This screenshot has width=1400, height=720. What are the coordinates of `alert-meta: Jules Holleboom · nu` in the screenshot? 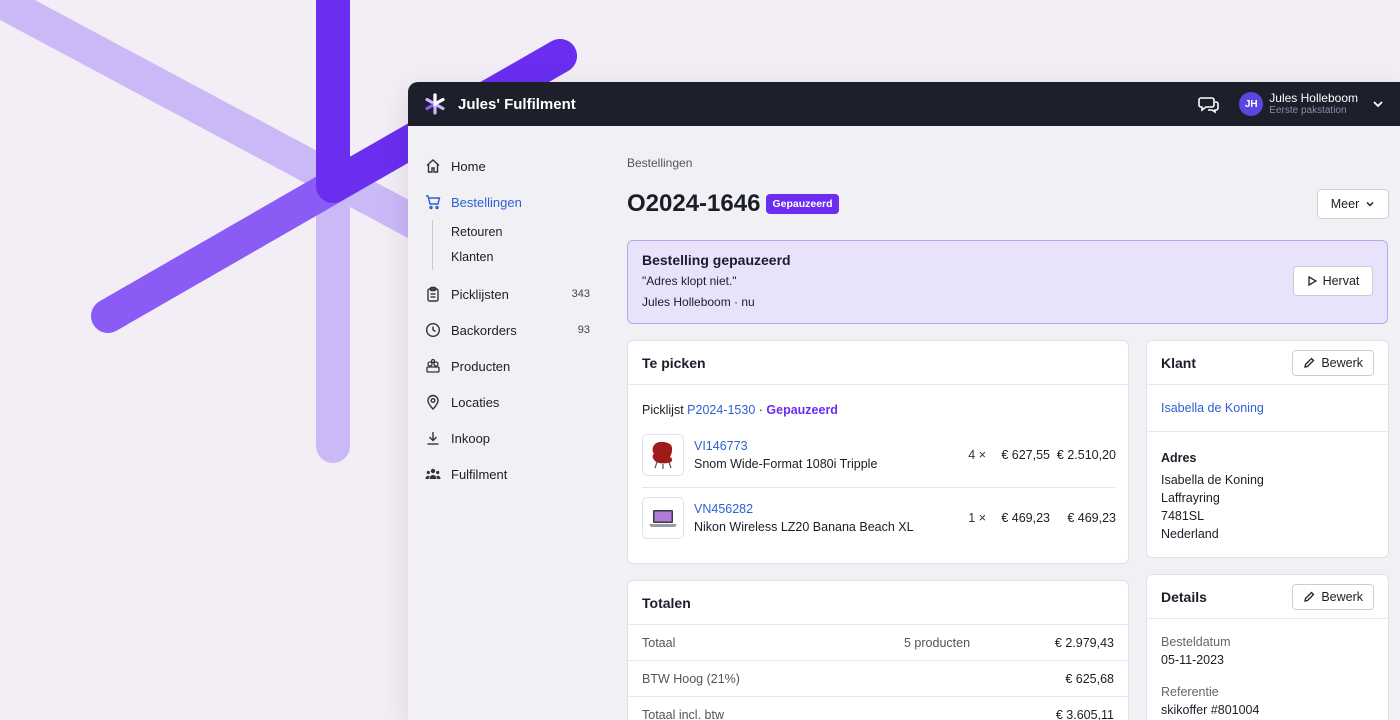 It's located at (698, 302).